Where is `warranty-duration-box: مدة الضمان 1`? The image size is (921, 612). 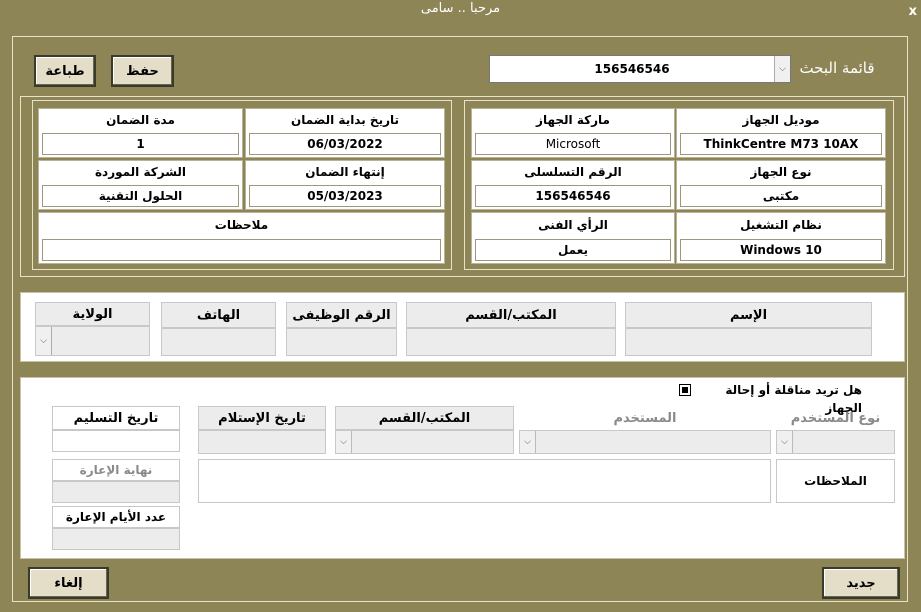 warranty-duration-box: مدة الضمان 1 is located at coordinates (140, 133).